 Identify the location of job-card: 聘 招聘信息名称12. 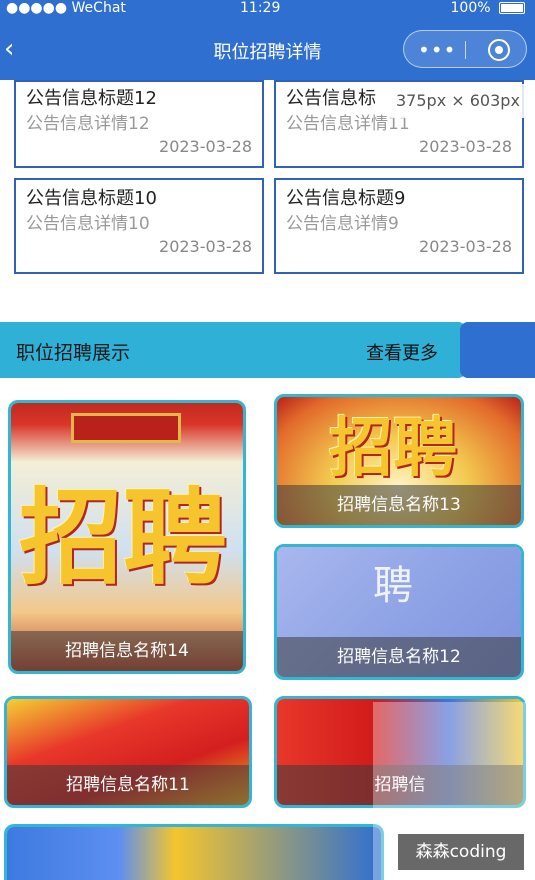
(399, 612).